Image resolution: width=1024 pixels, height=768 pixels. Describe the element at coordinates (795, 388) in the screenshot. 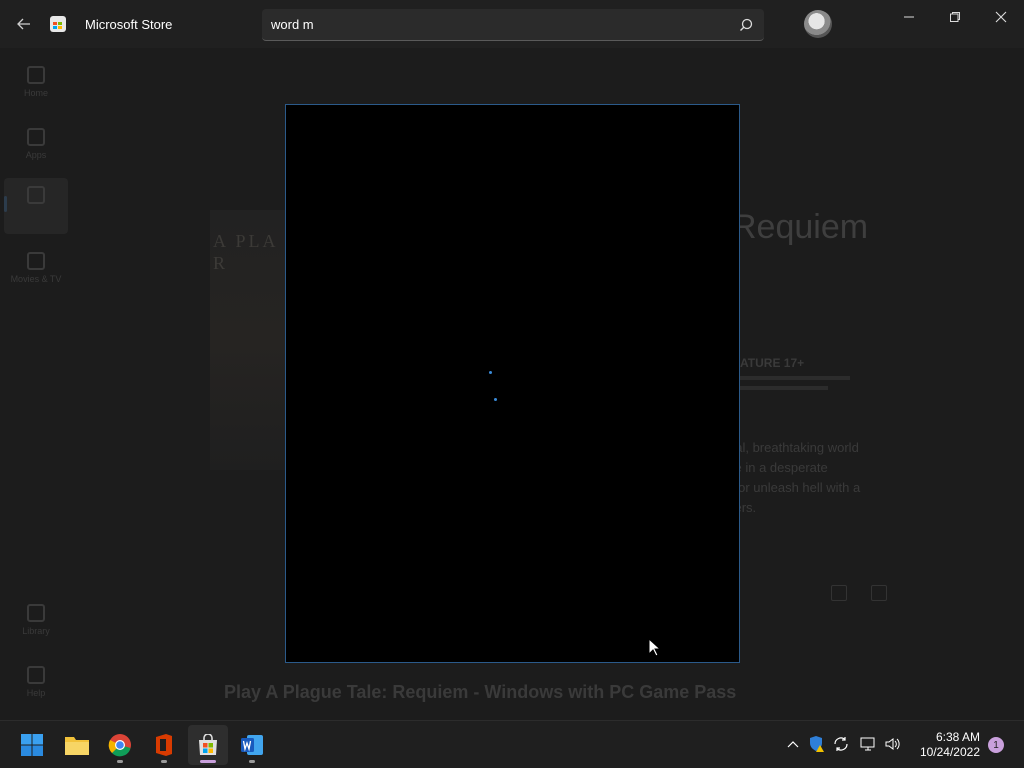

I see `rating-details` at that location.